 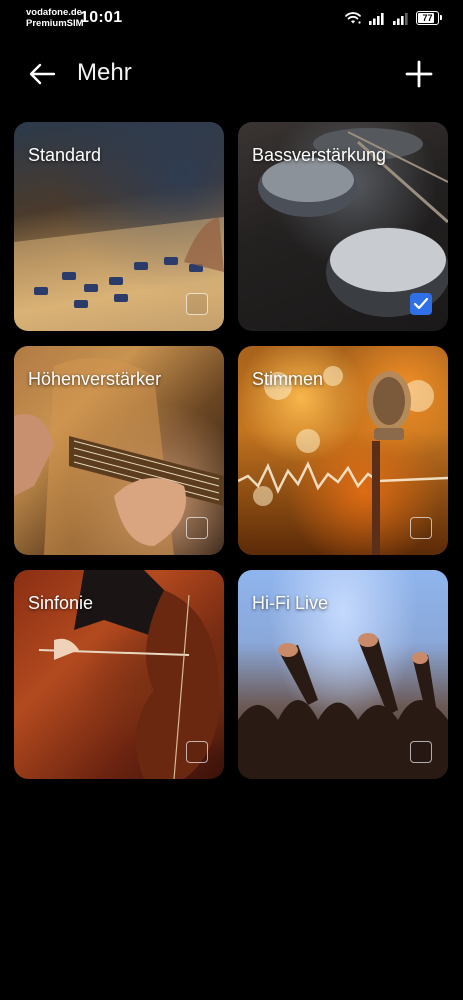 I want to click on carrier-line-1: vodafone.de, so click(x=54, y=12).